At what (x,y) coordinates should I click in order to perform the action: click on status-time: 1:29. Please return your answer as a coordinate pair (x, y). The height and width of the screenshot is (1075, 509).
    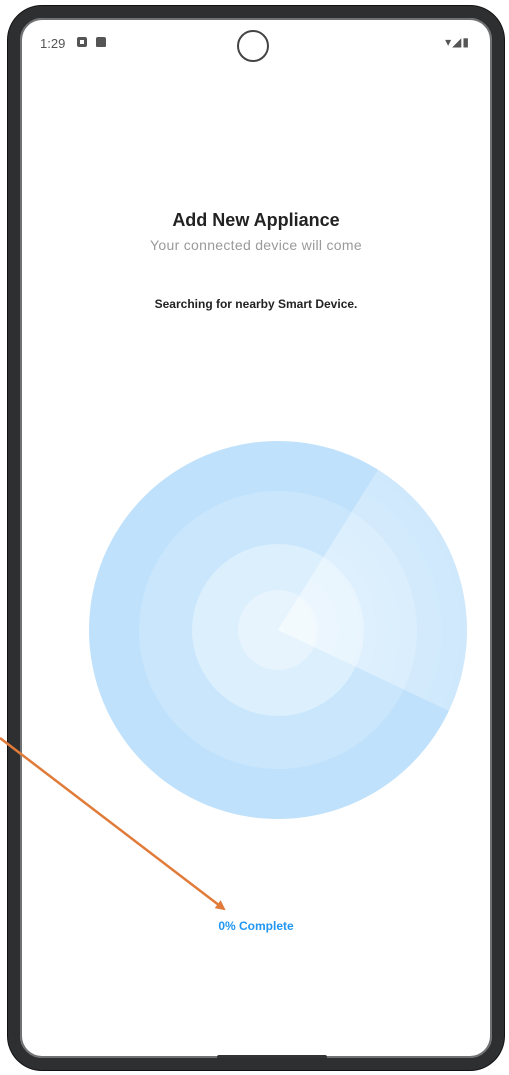
    Looking at the image, I should click on (53, 43).